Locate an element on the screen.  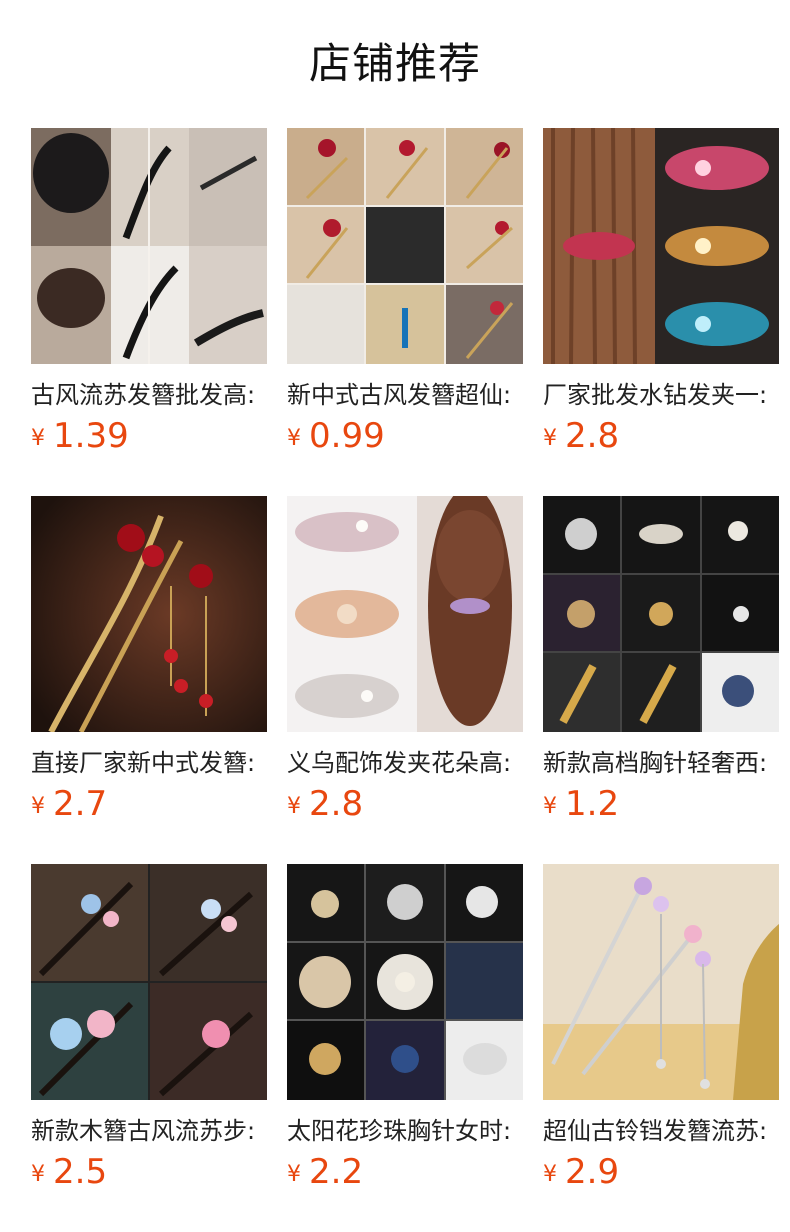
product-name: 古风流苏发簪批发高: is located at coordinates (149, 395).